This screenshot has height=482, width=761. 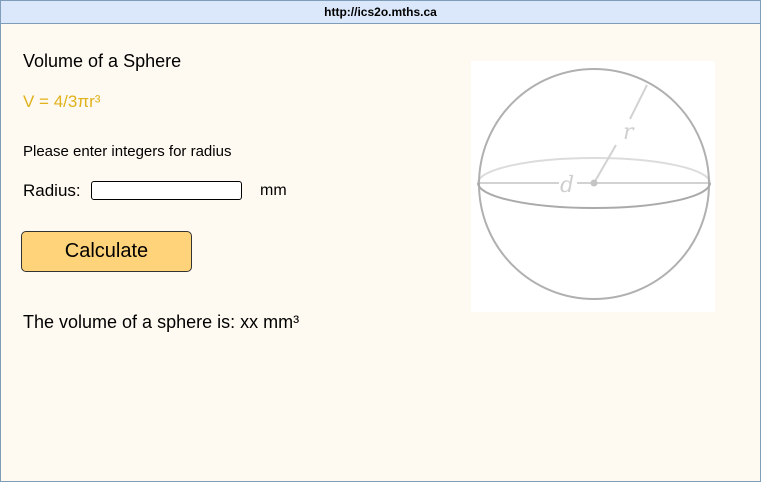 I want to click on page-title: Volume of a Sphere, so click(x=102, y=61).